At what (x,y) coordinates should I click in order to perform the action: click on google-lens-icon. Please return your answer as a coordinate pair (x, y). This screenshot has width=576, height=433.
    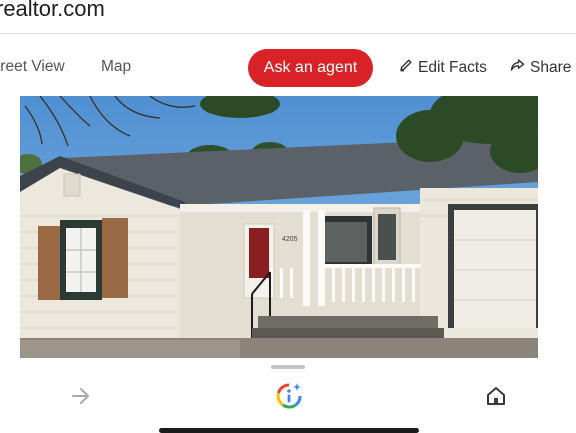
    Looking at the image, I should click on (289, 398).